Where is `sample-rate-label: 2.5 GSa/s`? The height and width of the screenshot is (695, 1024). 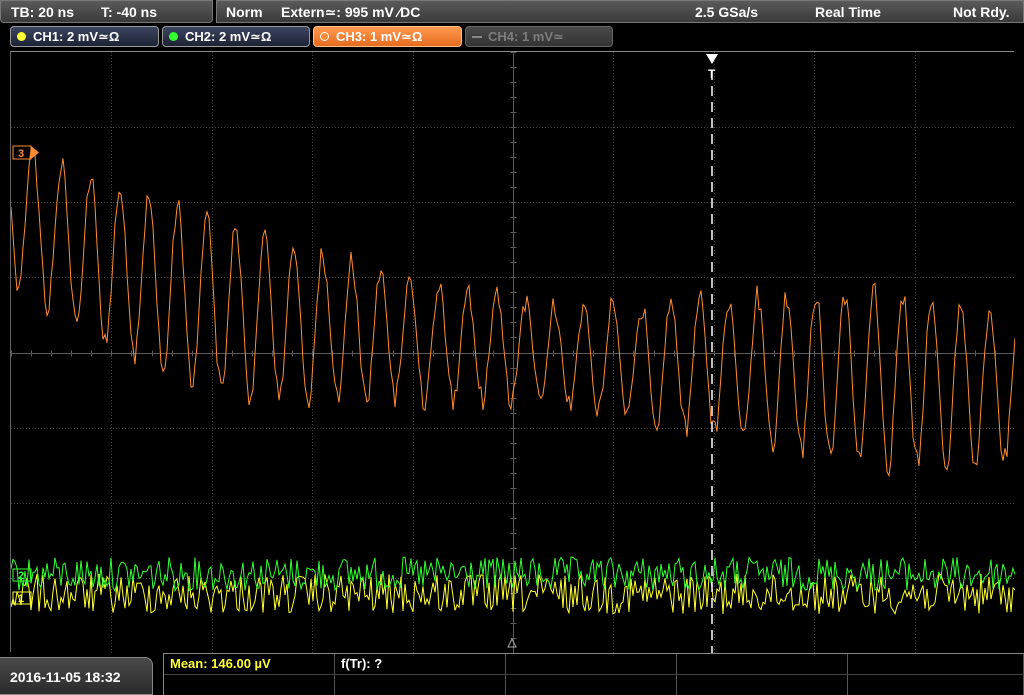
sample-rate-label: 2.5 GSa/s is located at coordinates (727, 12).